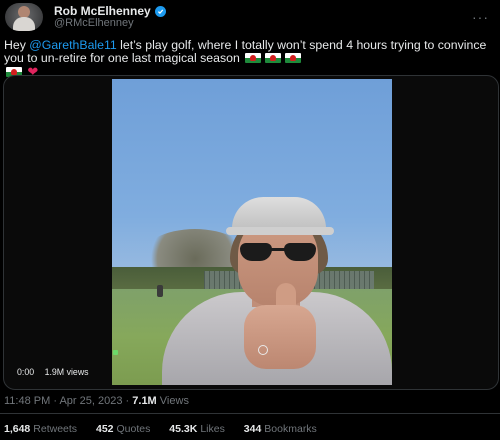 This screenshot has width=500, height=440. Describe the element at coordinates (279, 252) in the screenshot. I see `sunglasses` at that location.